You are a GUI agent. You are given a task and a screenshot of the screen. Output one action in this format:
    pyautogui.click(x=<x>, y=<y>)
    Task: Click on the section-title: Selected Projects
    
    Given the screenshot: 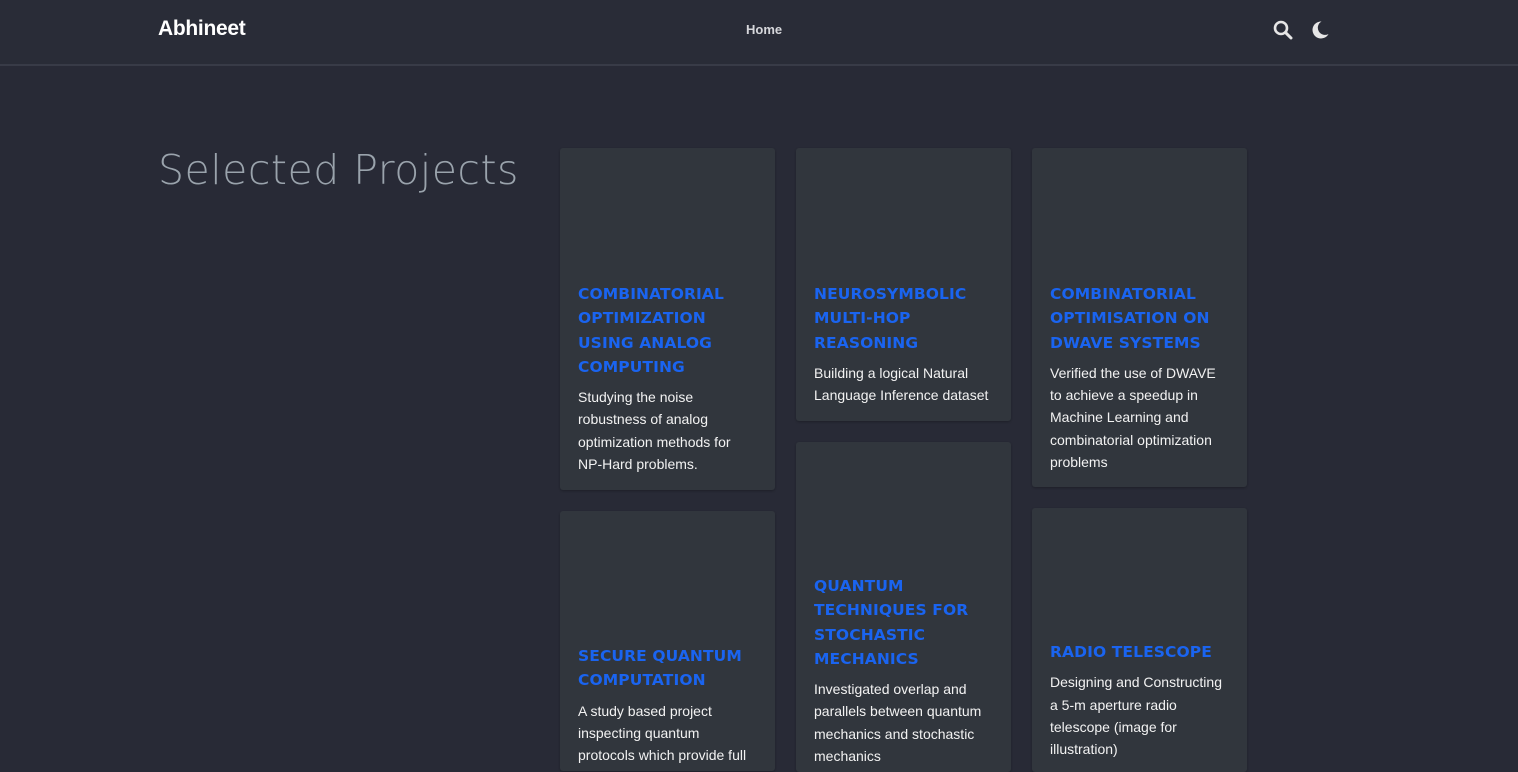 What is the action you would take?
    pyautogui.click(x=338, y=170)
    